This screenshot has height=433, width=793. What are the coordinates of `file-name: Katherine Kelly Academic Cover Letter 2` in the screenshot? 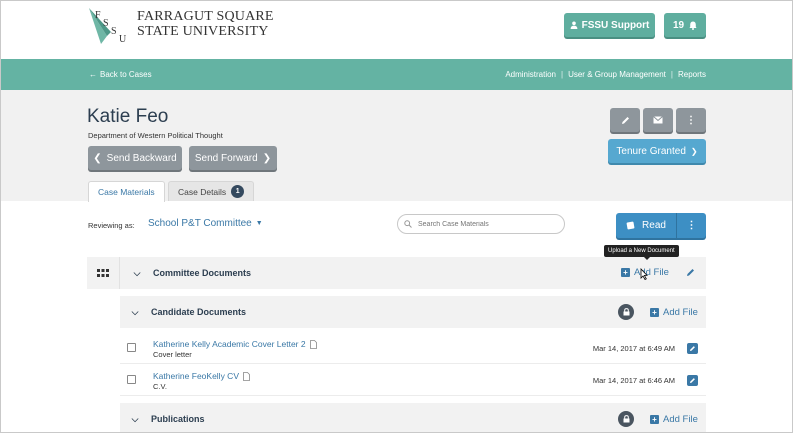 It's located at (229, 344).